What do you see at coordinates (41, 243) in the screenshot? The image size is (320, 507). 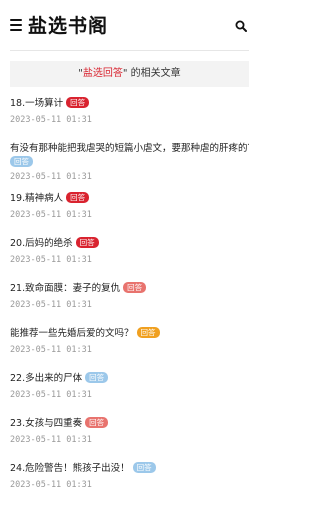 I see `article-title: 20.后妈的绝杀` at bounding box center [41, 243].